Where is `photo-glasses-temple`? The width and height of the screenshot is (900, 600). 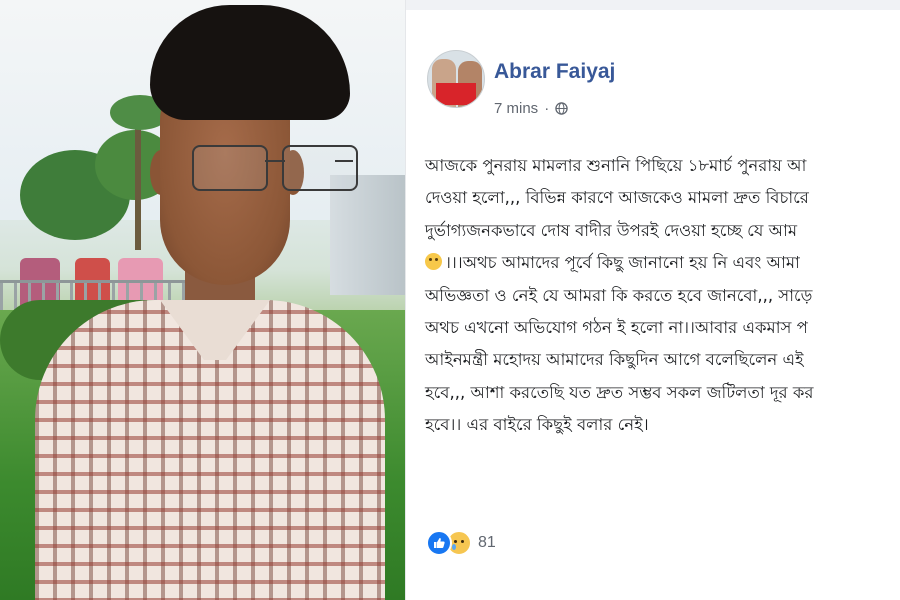 photo-glasses-temple is located at coordinates (344, 161).